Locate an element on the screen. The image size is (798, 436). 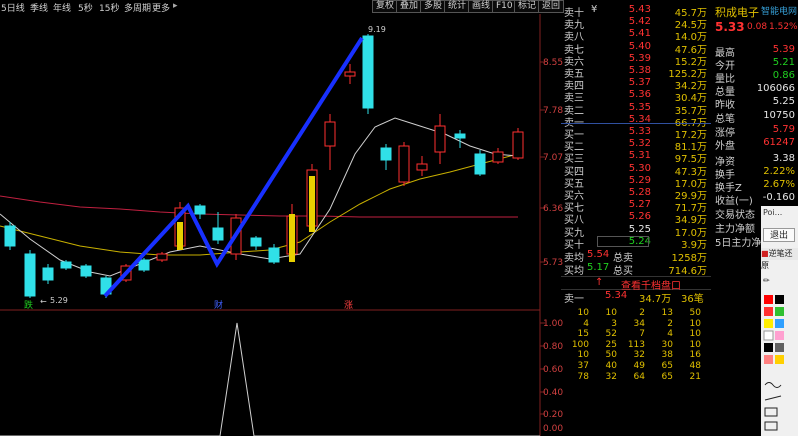
info-label: 交易状态 is located at coordinates (735, 215).